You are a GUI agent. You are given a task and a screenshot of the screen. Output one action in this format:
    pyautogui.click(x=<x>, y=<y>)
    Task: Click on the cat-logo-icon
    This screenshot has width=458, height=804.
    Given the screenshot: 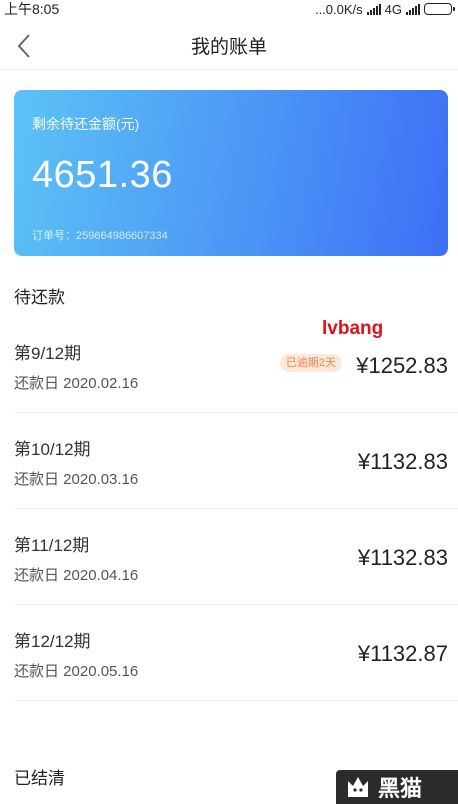 What is the action you would take?
    pyautogui.click(x=358, y=787)
    